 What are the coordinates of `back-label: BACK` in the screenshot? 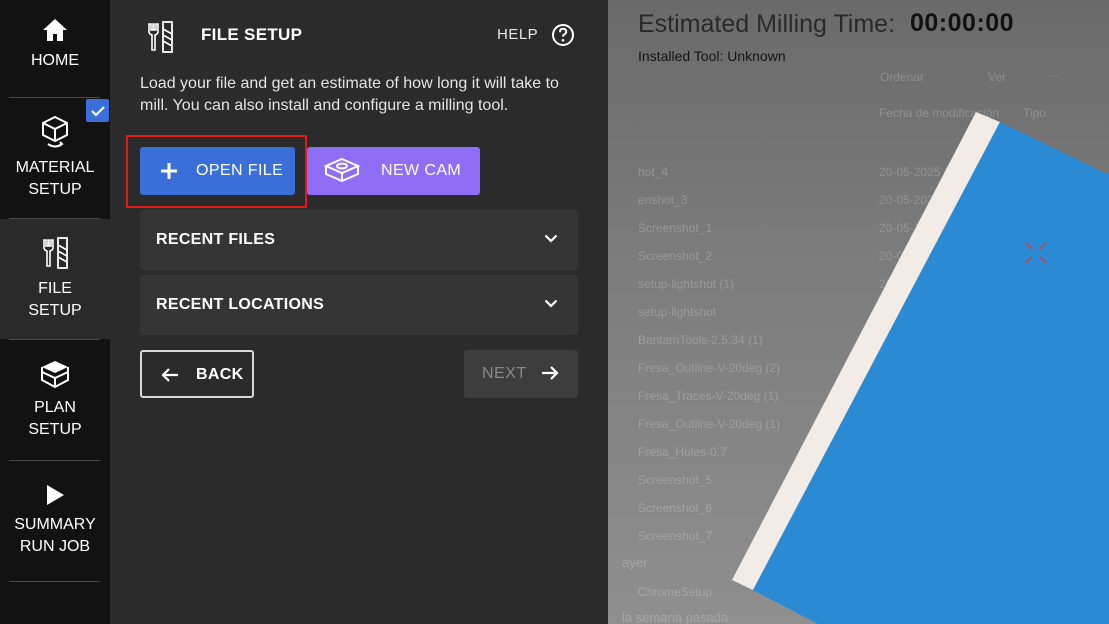 It's located at (220, 374).